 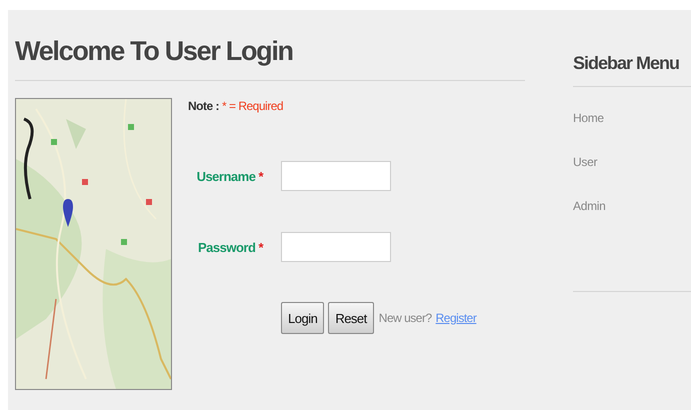 I want to click on form-button: Reset, so click(x=351, y=318).